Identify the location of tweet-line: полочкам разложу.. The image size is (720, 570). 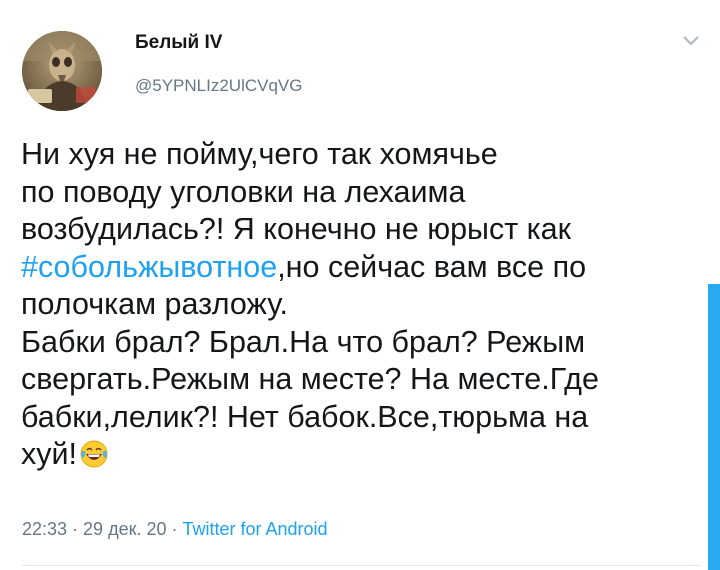
(154, 304).